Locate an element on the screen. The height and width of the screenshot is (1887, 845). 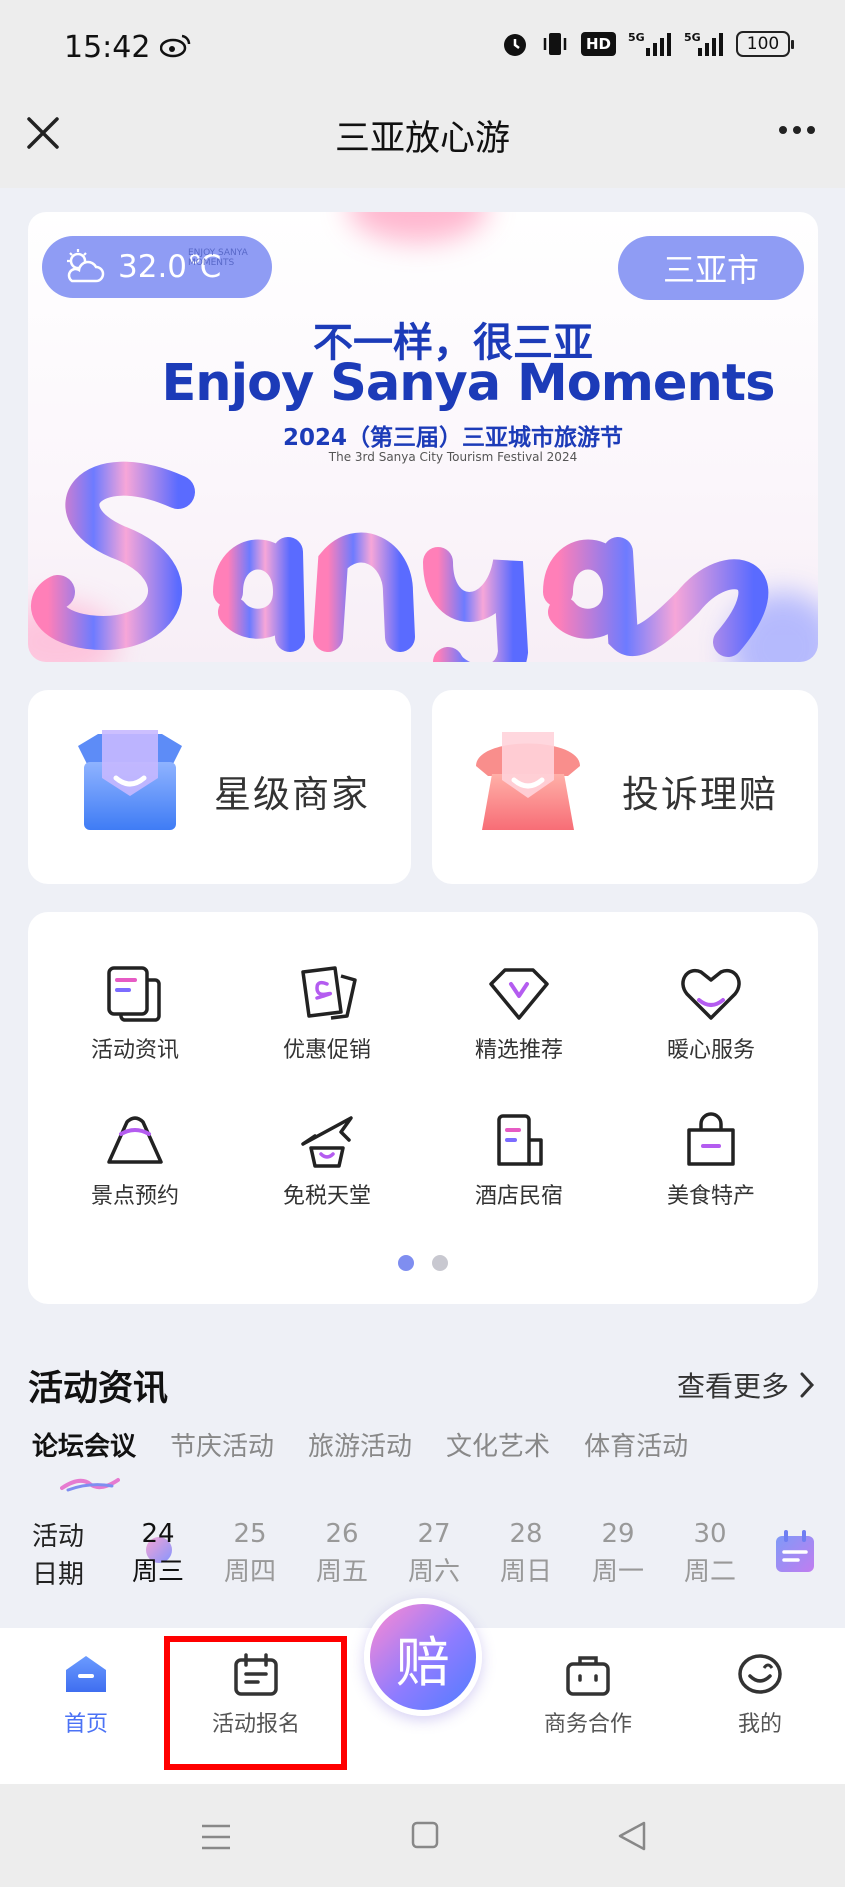
claim-fab-button: 赔 is located at coordinates (423, 1657).